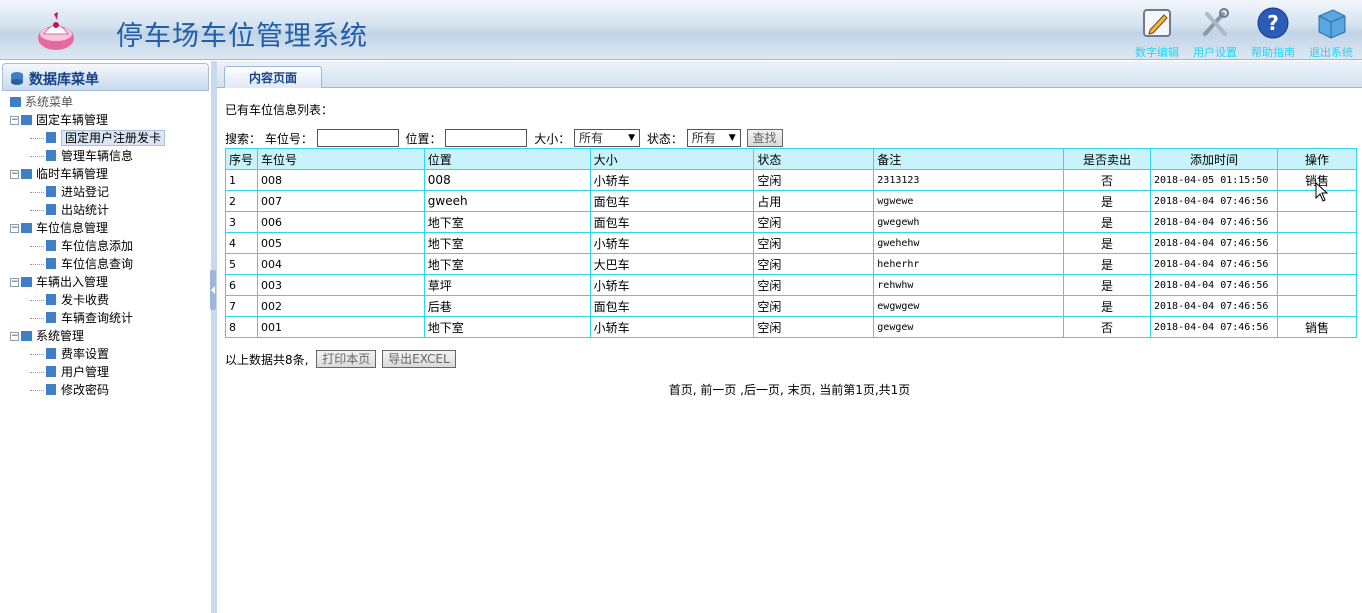  What do you see at coordinates (72, 120) in the screenshot?
I see `tree-group-label: 固定车辆管理` at bounding box center [72, 120].